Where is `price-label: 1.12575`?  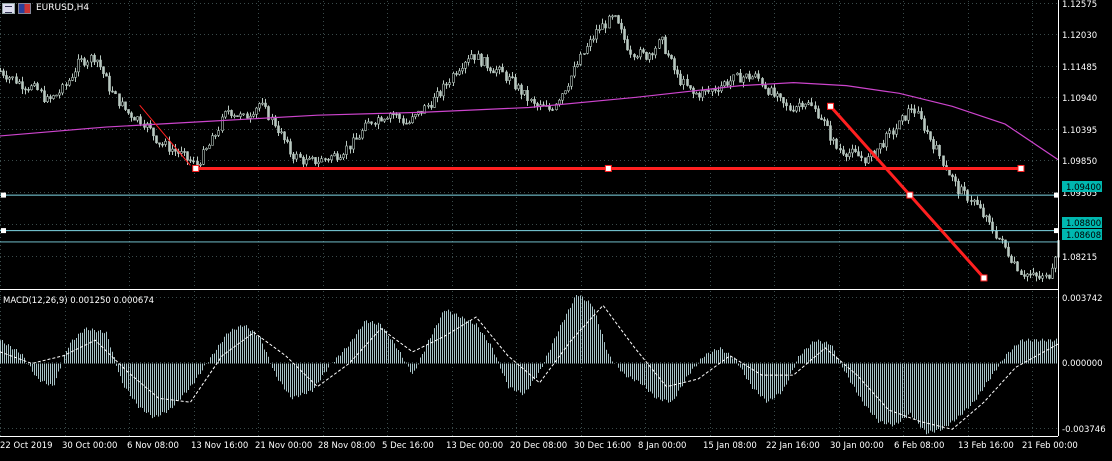 price-label: 1.12575 is located at coordinates (1079, 5).